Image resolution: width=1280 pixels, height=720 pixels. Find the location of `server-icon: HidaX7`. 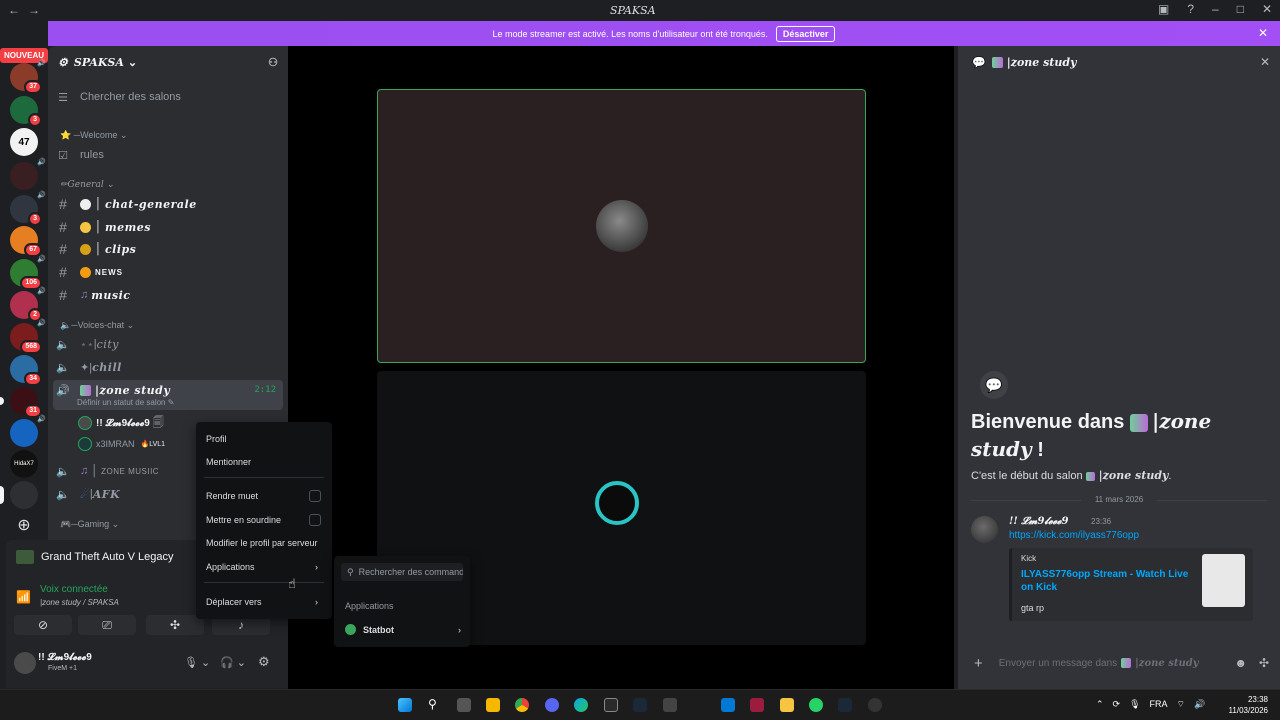

server-icon: HidaX7 is located at coordinates (24, 464).